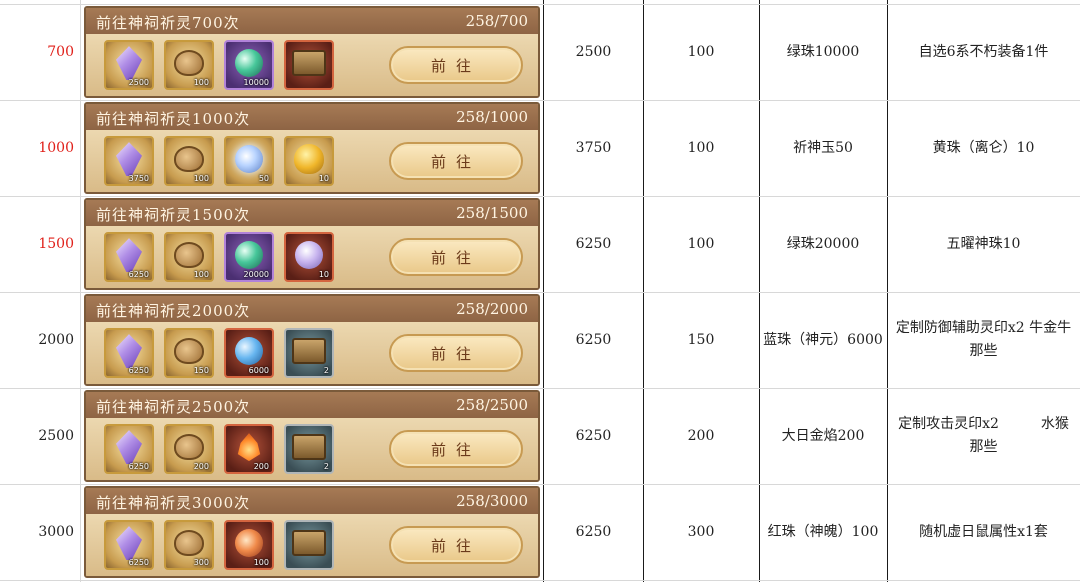 Image resolution: width=1080 pixels, height=582 pixels. What do you see at coordinates (593, 147) in the screenshot?
I see `cell-col1: 3750` at bounding box center [593, 147].